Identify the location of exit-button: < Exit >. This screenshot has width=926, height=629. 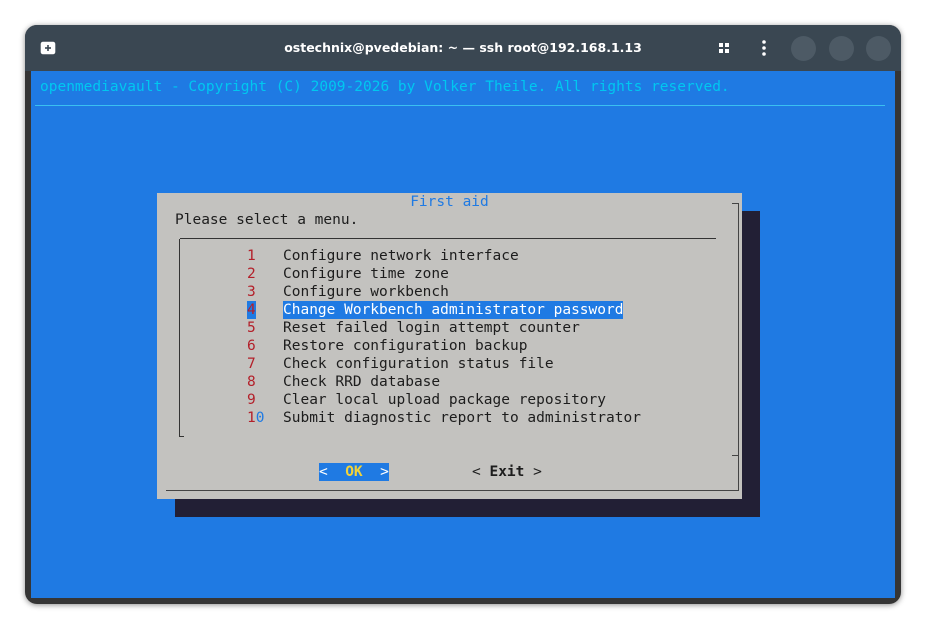
(507, 472).